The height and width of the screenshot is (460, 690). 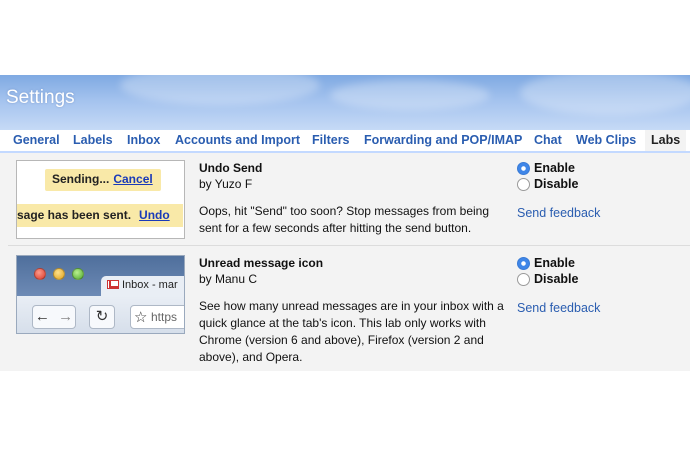 What do you see at coordinates (141, 317) in the screenshot?
I see `star-icon: ☆` at bounding box center [141, 317].